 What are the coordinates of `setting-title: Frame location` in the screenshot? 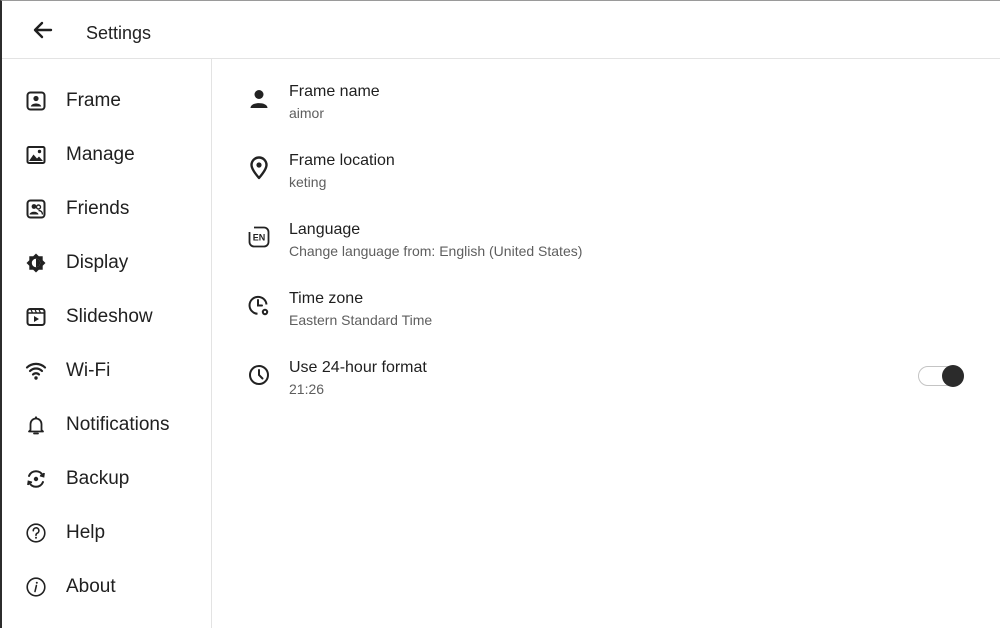 It's located at (342, 160).